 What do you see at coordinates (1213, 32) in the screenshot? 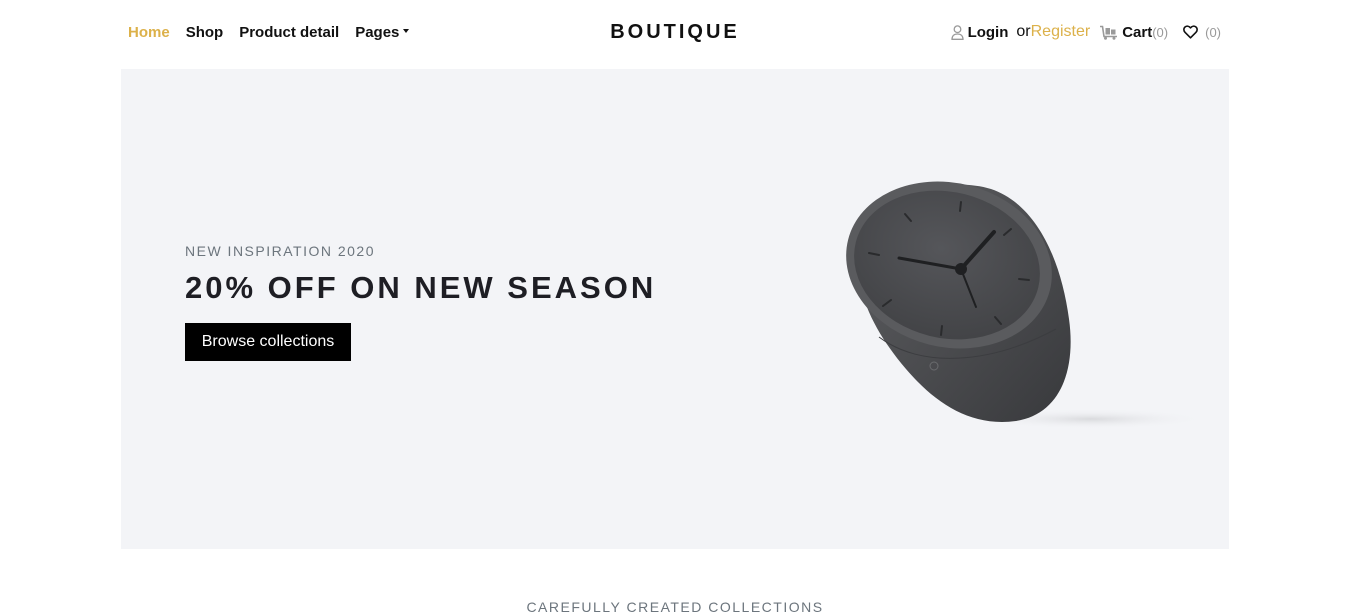
I see `wishlist-count: (0)` at bounding box center [1213, 32].